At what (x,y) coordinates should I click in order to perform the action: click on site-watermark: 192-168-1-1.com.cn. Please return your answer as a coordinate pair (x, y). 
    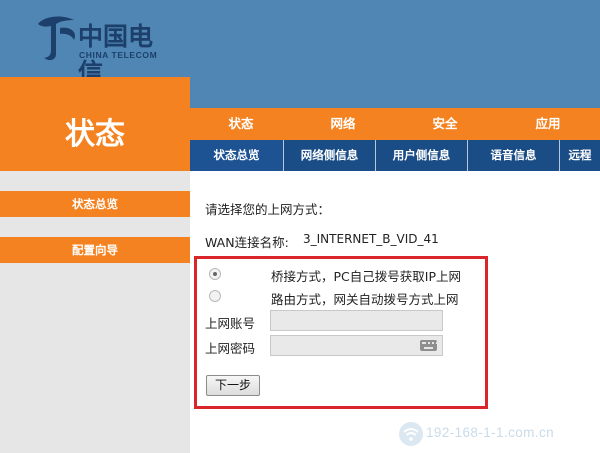
    Looking at the image, I should click on (498, 434).